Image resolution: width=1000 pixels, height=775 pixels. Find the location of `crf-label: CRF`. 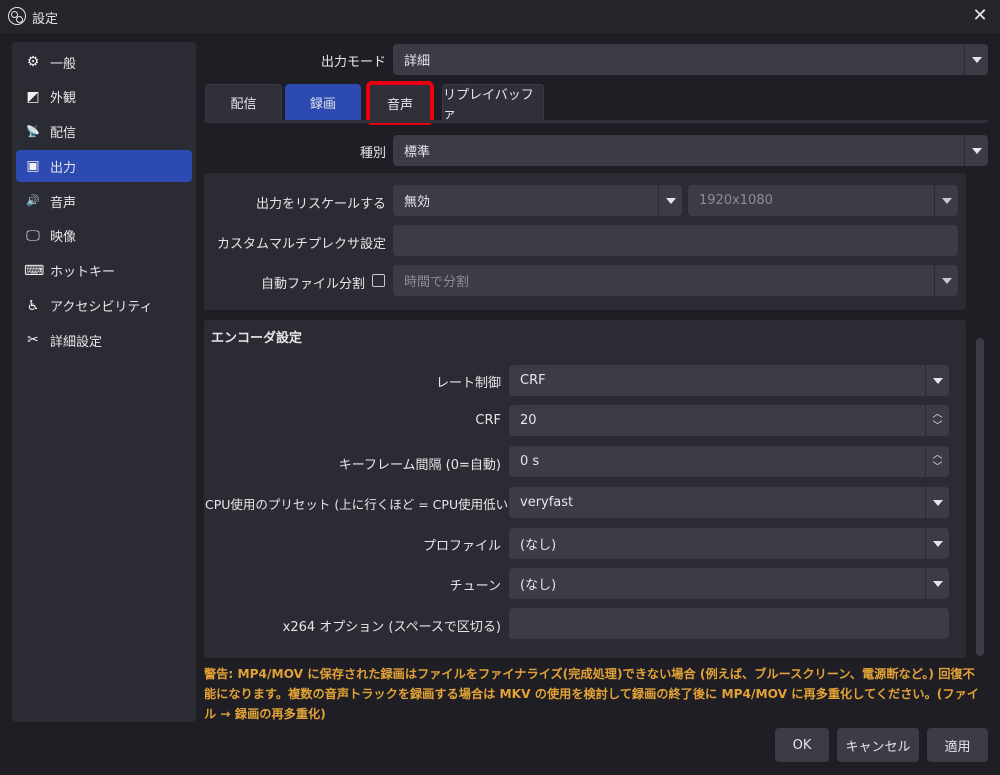

crf-label: CRF is located at coordinates (488, 420).